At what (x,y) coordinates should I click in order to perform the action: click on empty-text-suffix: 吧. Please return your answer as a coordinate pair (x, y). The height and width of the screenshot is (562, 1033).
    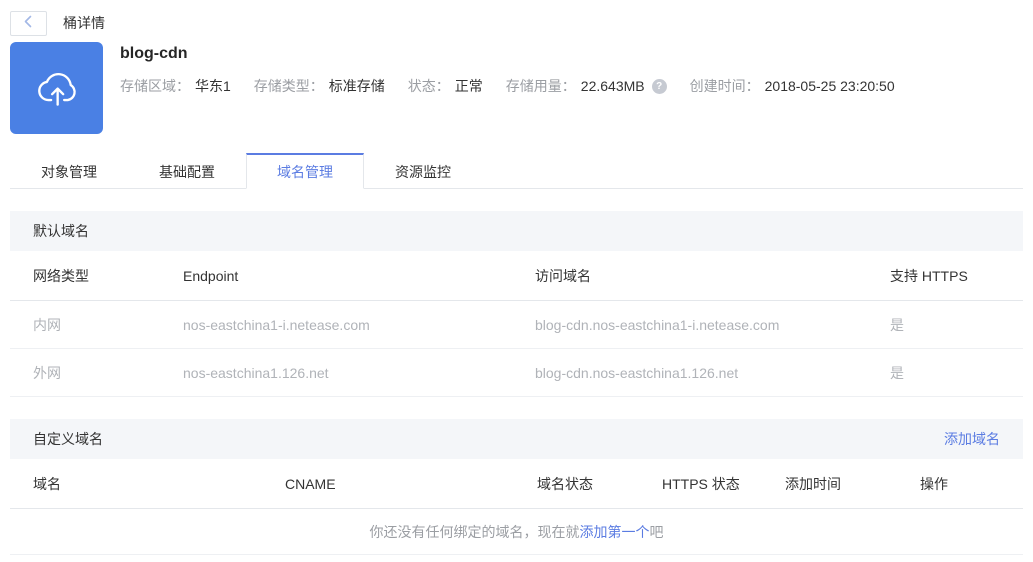
    Looking at the image, I should click on (656, 531).